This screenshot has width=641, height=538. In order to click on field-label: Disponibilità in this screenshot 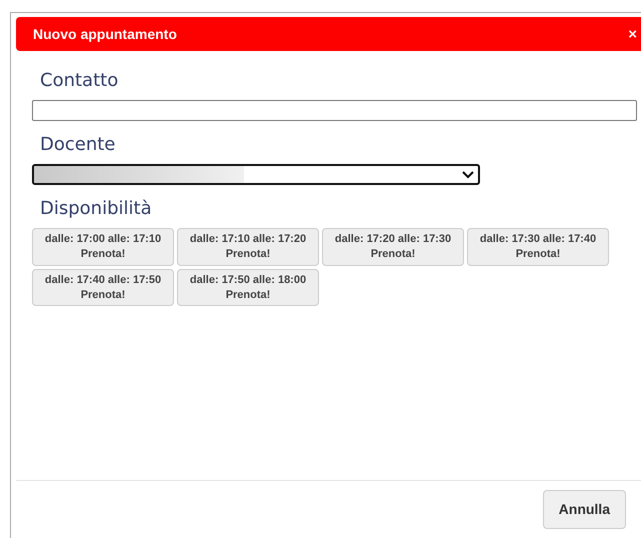, I will do `click(96, 209)`.